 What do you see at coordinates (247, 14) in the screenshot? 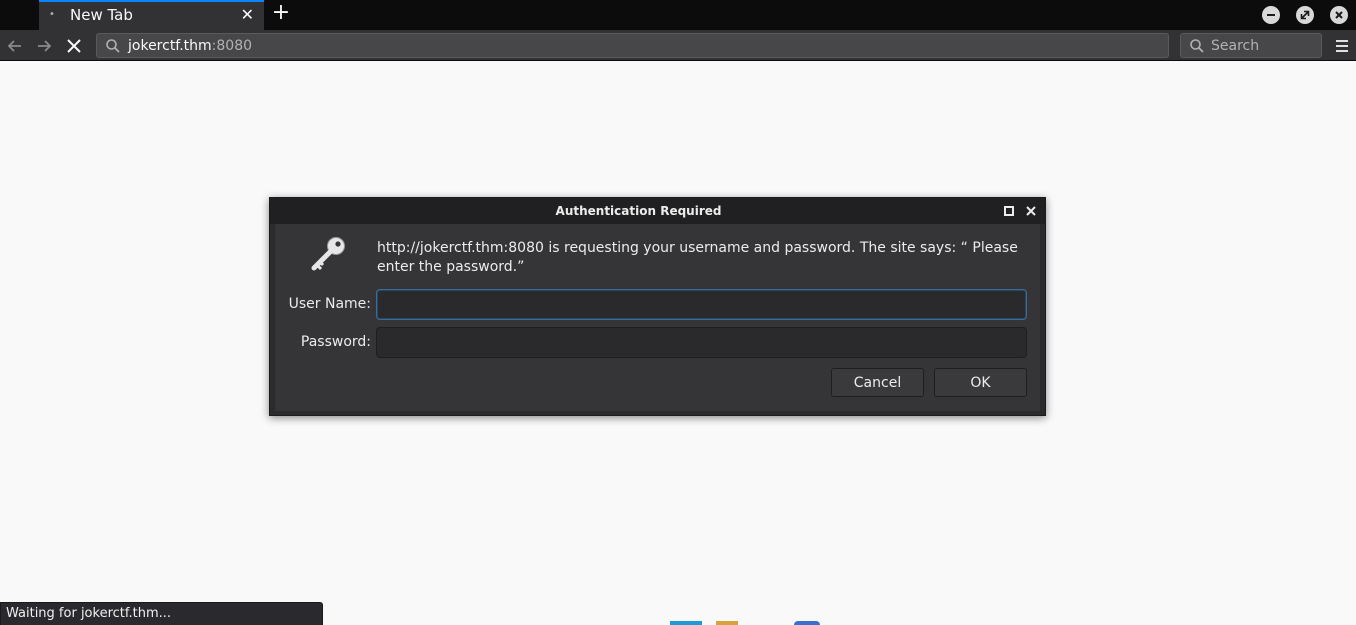
I see `close-icon: ✕` at bounding box center [247, 14].